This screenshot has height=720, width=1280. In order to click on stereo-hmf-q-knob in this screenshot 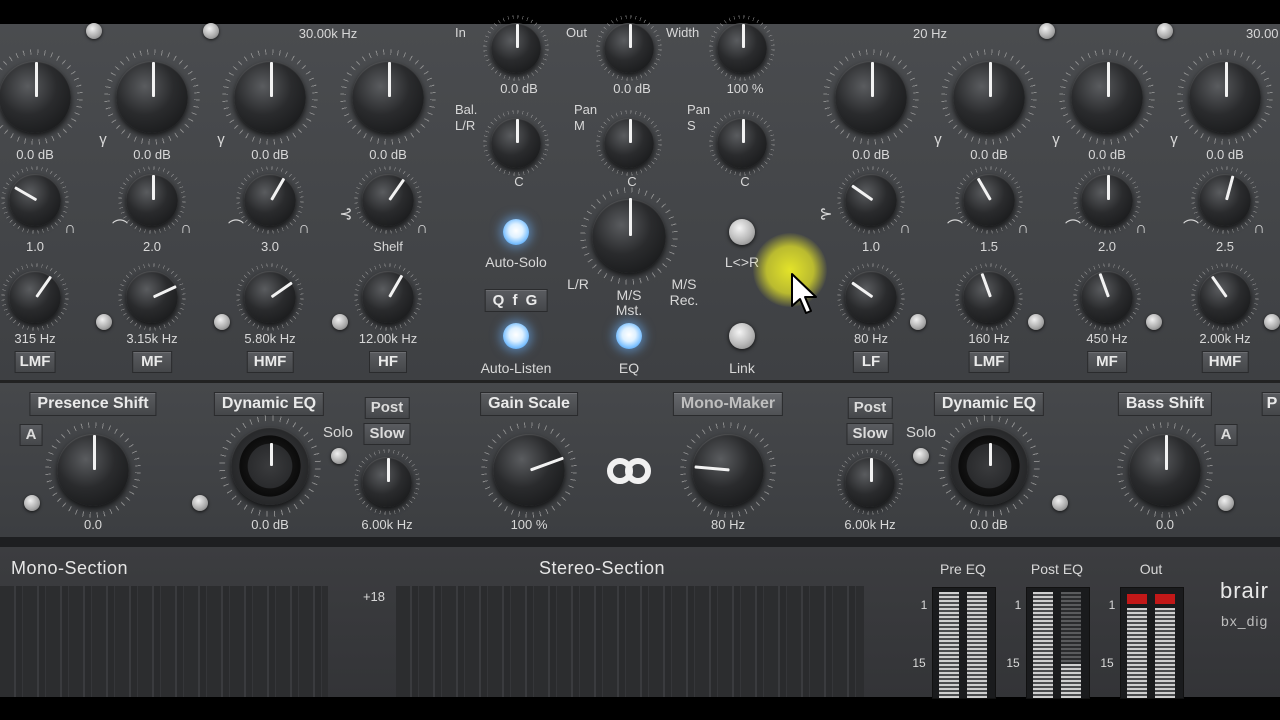, I will do `click(1225, 200)`.